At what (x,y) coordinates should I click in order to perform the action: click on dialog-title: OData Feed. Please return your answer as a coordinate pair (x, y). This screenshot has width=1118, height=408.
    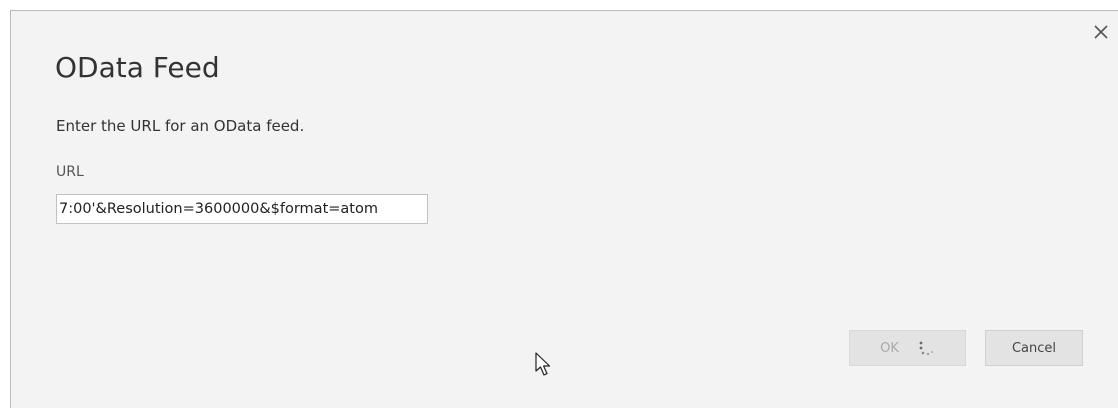
    Looking at the image, I should click on (137, 67).